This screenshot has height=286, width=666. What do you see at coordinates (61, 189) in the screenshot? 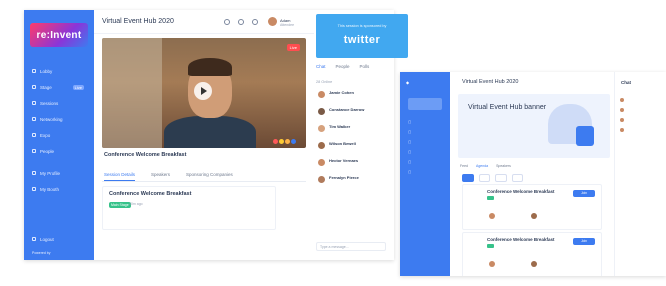
I see `sidebar-item-my-booth: My Booth` at bounding box center [61, 189].